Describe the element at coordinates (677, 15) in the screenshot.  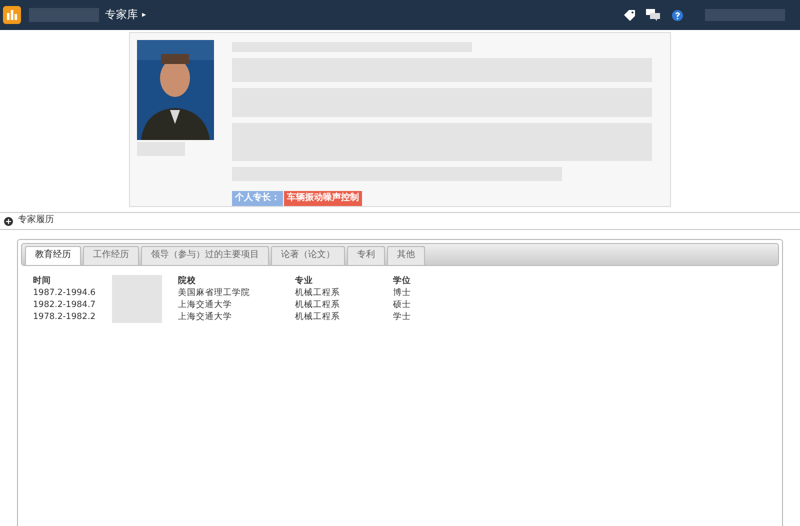
I see `help-icon` at that location.